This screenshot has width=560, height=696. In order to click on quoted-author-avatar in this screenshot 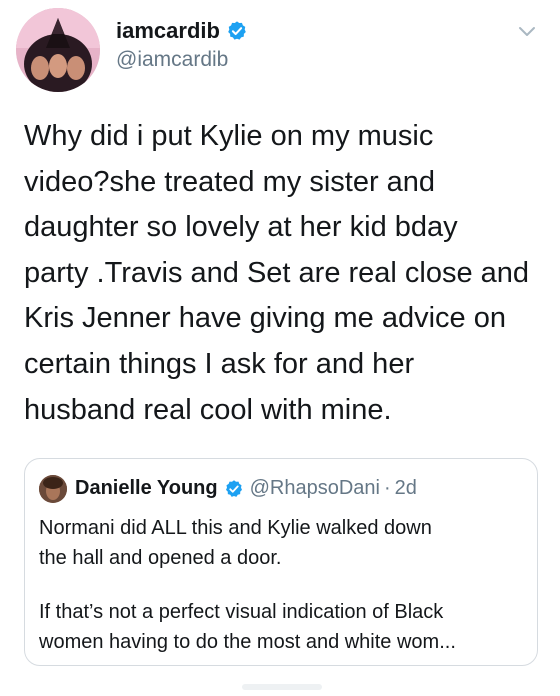, I will do `click(53, 489)`.